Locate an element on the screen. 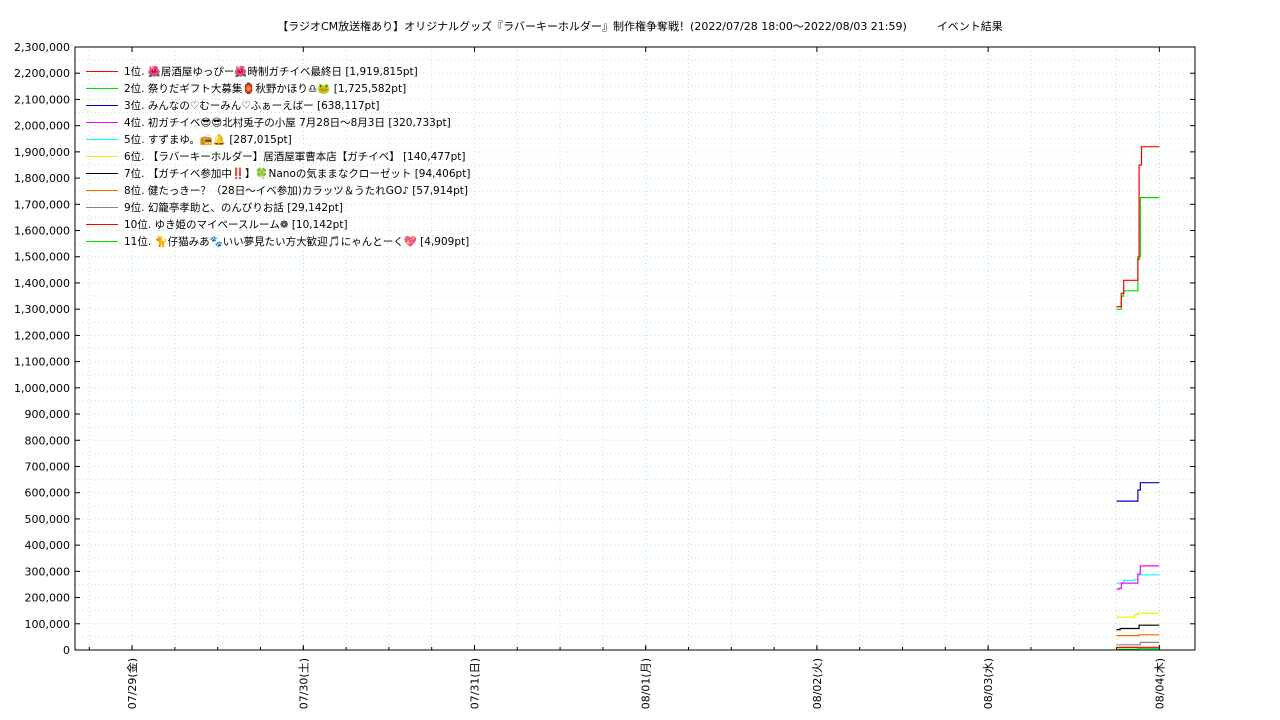 This screenshot has height=720, width=1280. series-line is located at coordinates (1138, 649).